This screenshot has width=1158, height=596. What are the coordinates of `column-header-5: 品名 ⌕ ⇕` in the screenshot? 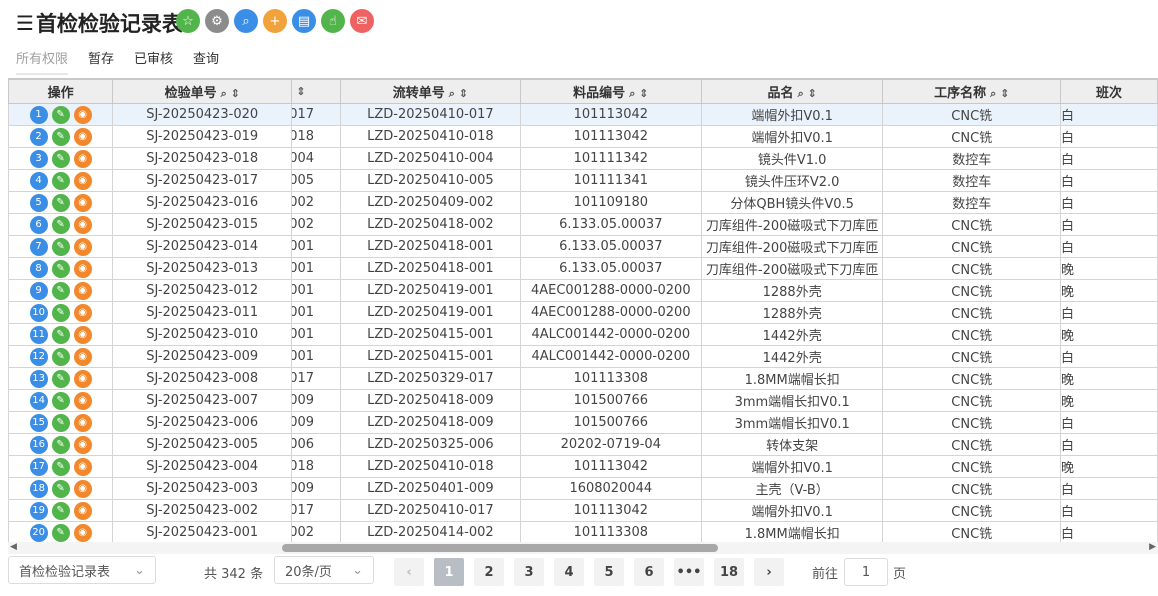 It's located at (792, 91).